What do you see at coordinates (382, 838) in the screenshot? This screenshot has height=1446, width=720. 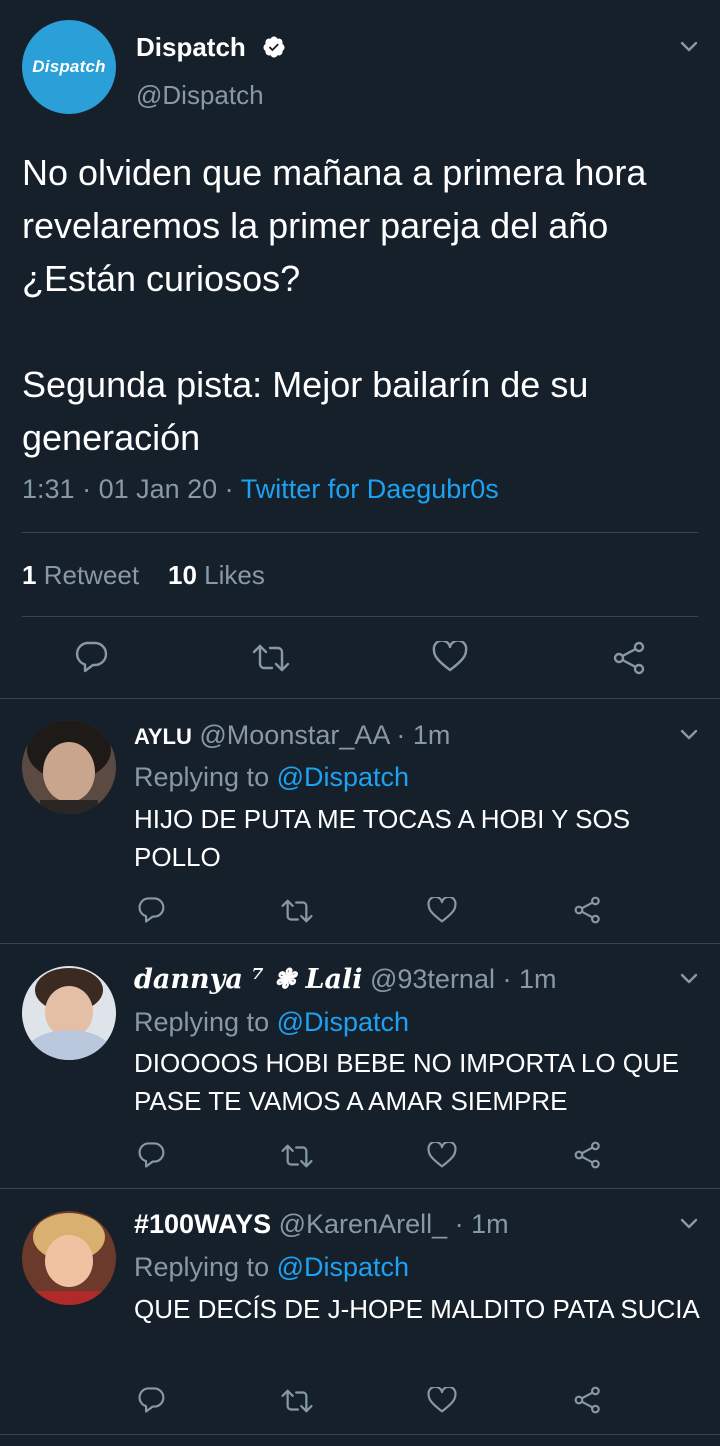 I see `reply-text: HIJO DE PUTA ME TOCAS A HOBI Y SOS POLLO` at bounding box center [382, 838].